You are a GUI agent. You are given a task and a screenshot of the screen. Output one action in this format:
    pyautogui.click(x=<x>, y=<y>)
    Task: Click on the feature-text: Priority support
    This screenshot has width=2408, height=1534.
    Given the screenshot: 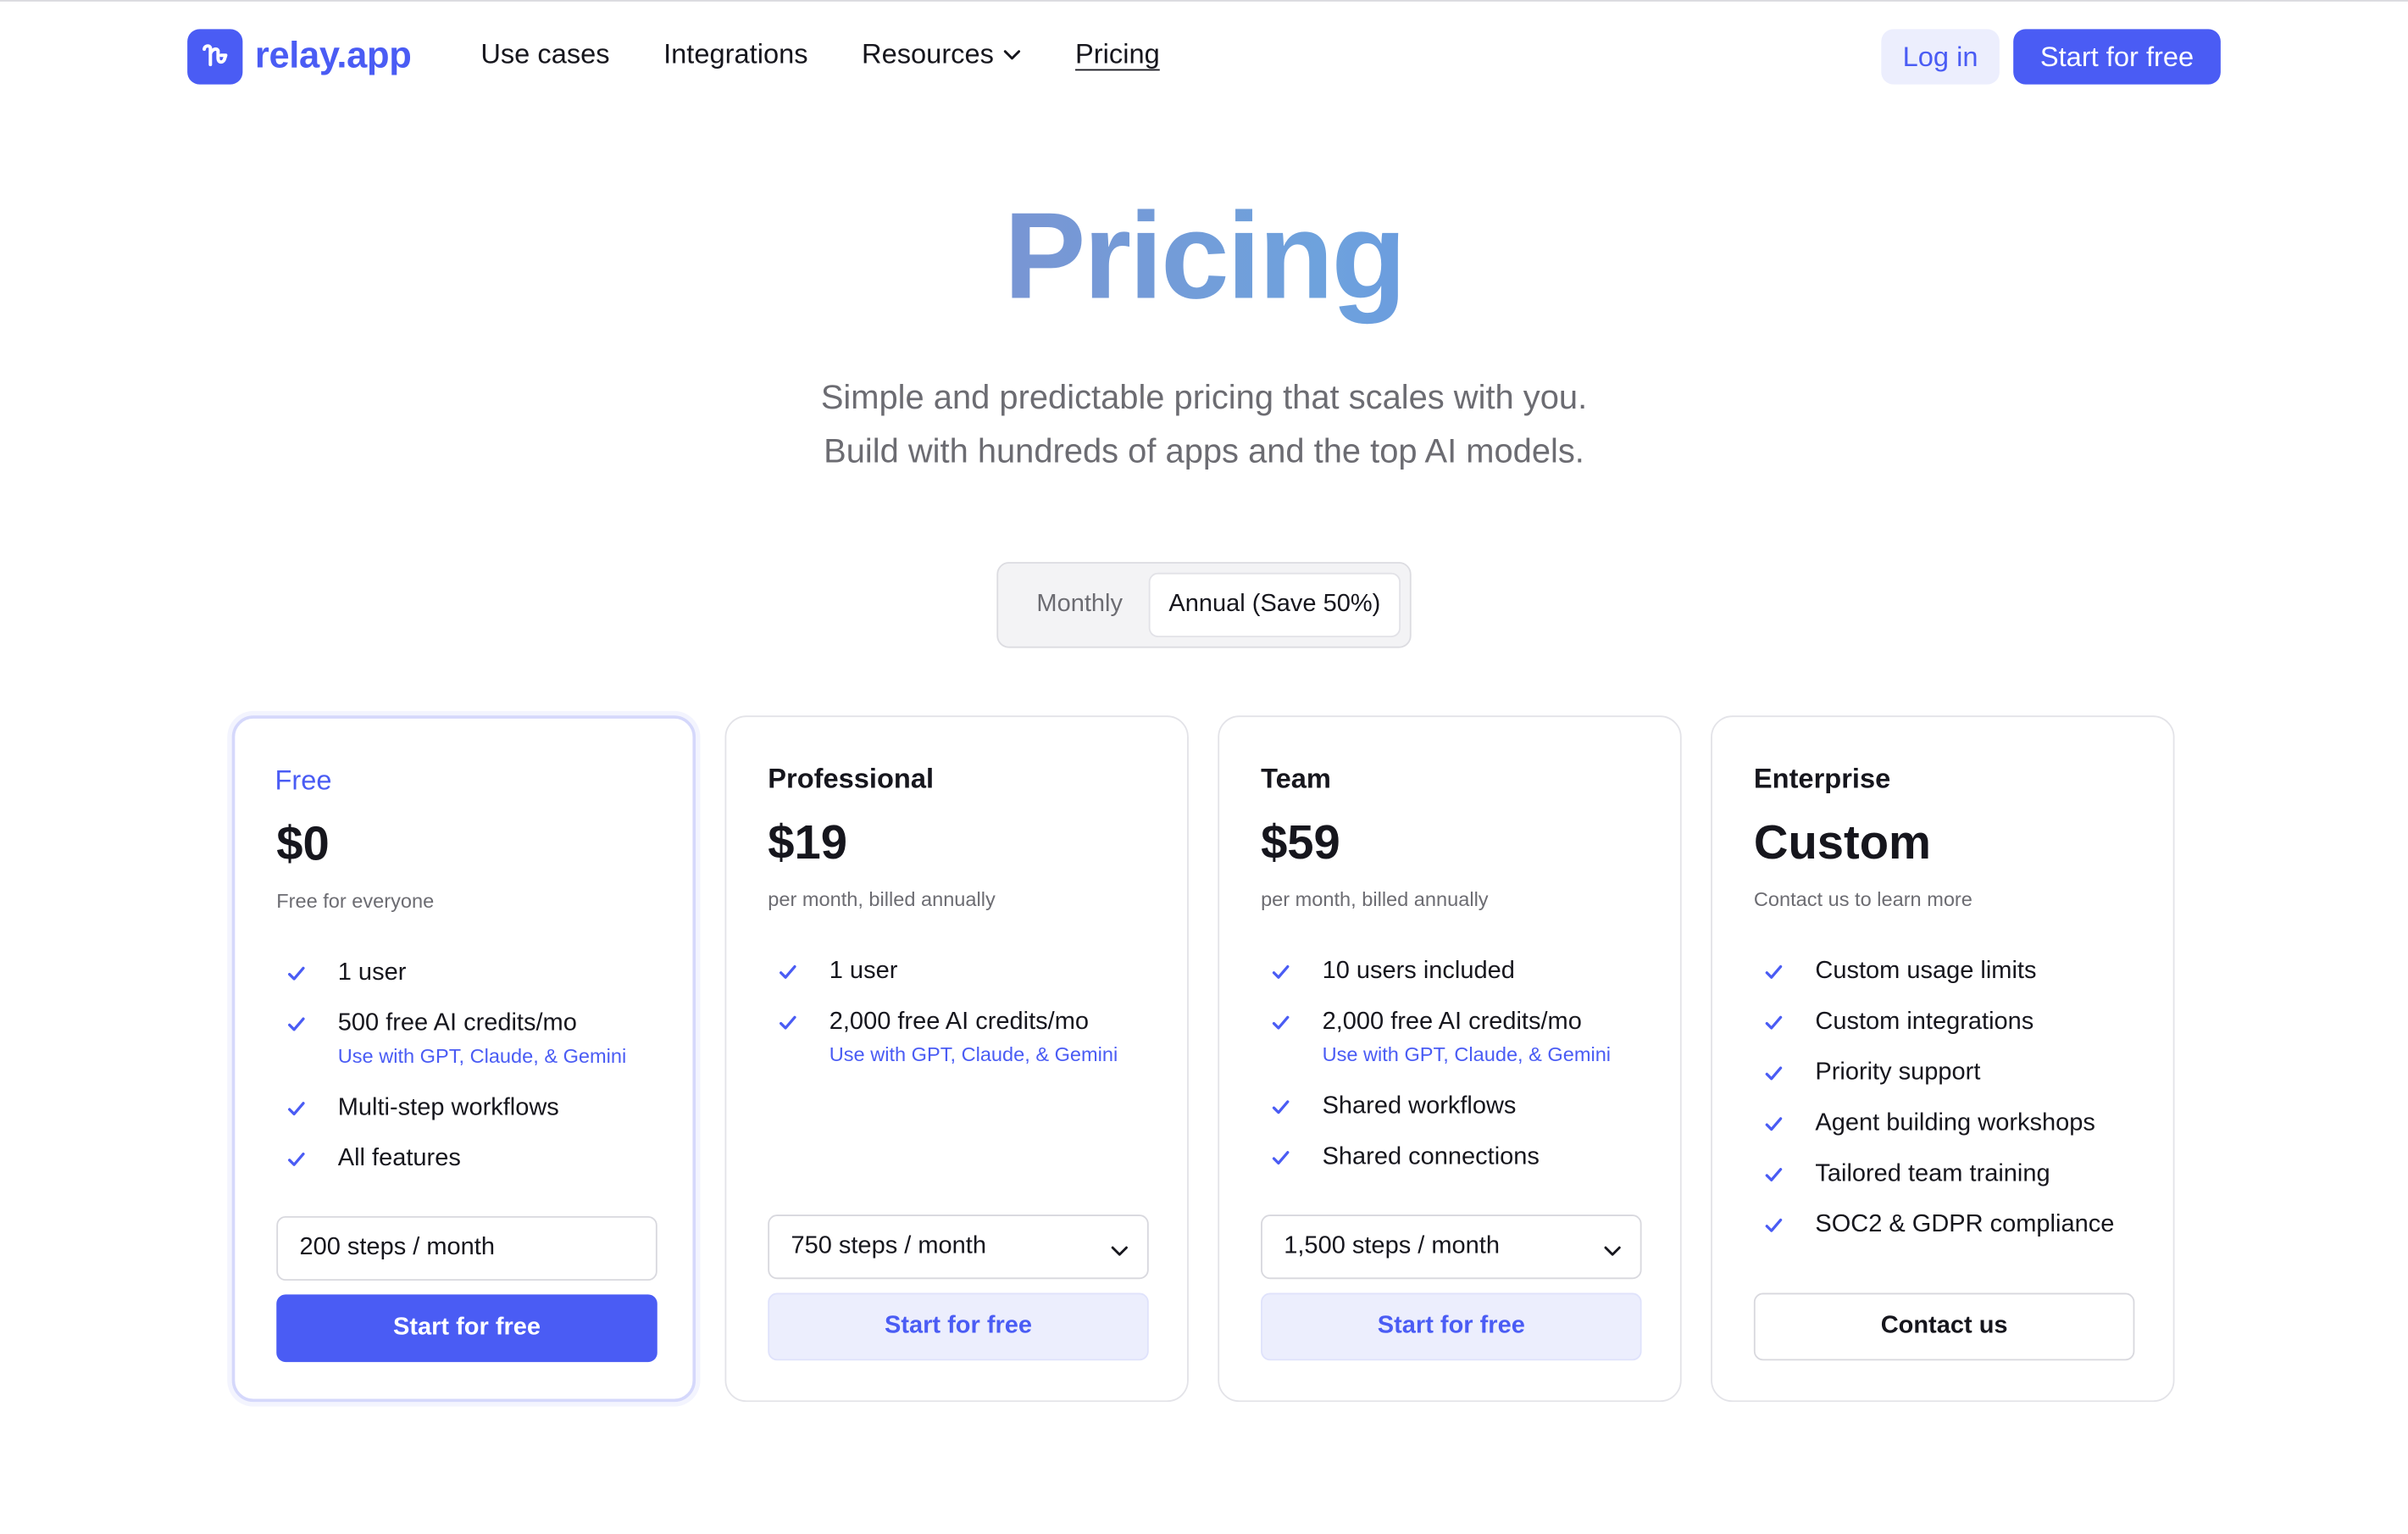 What is the action you would take?
    pyautogui.click(x=1898, y=1072)
    